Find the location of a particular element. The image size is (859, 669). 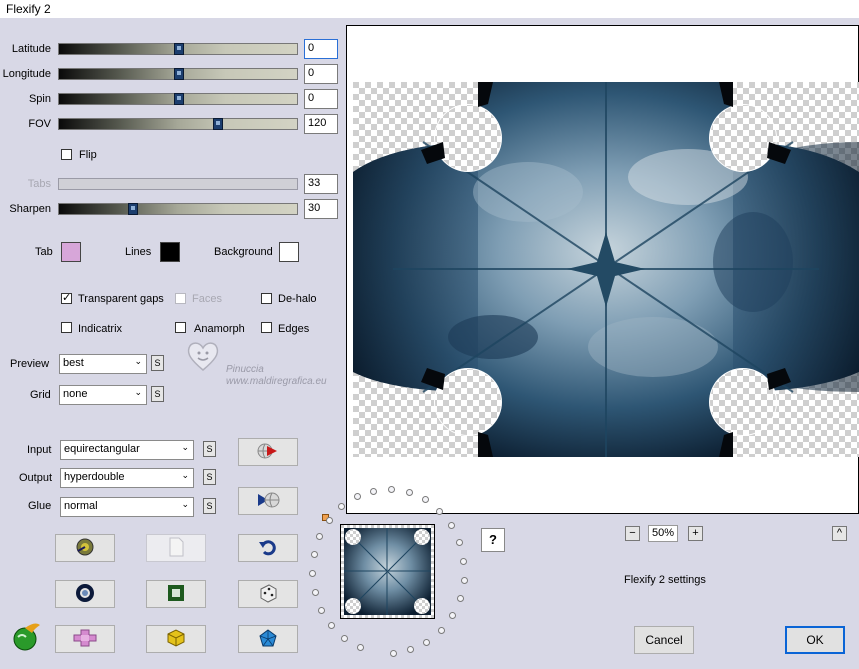

open-file-button is located at coordinates (85, 548).